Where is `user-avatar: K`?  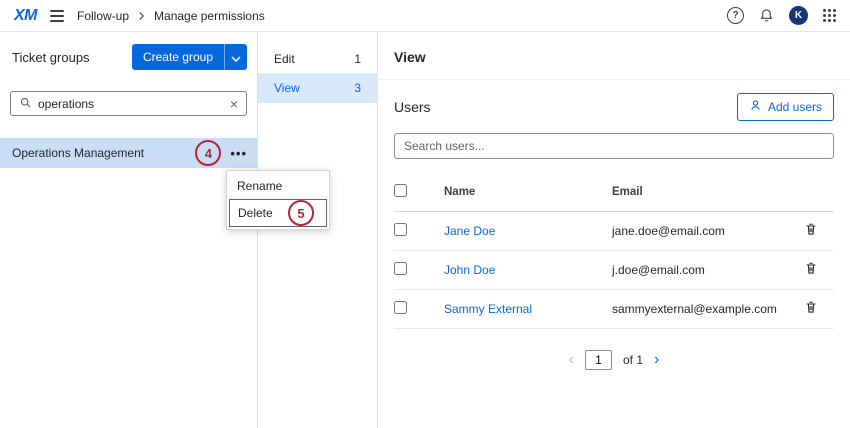 user-avatar: K is located at coordinates (798, 15).